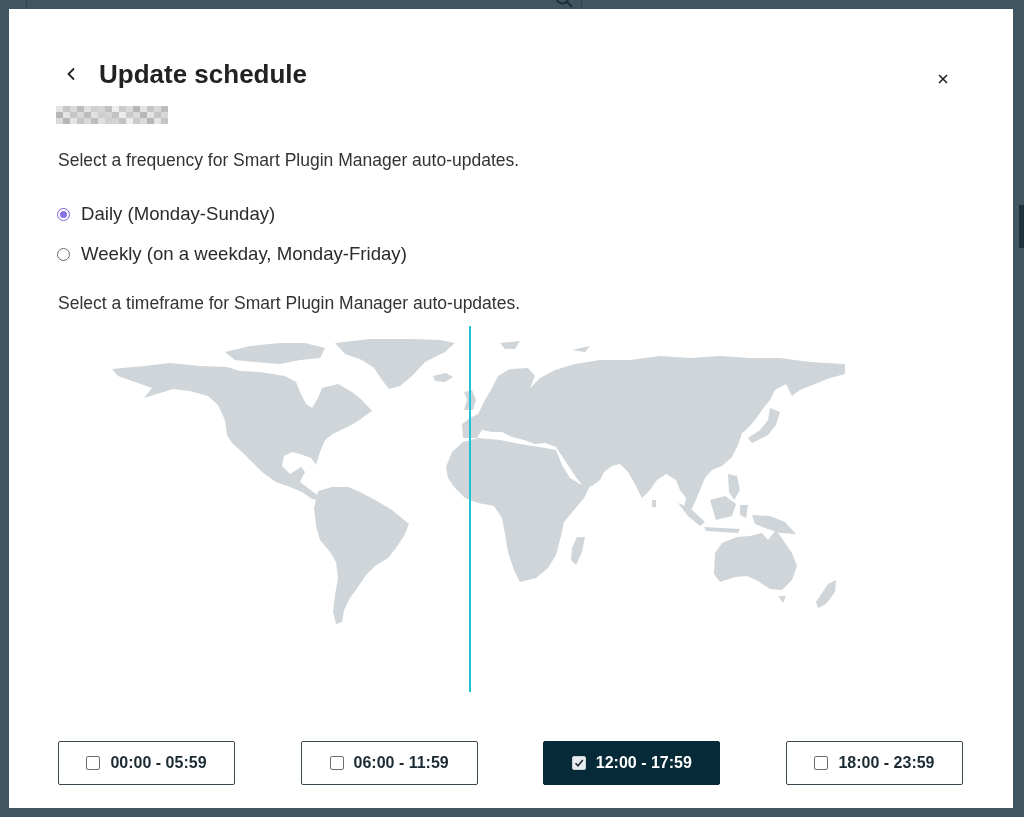  I want to click on time-slot-button: 06:00 - 11:59, so click(389, 763).